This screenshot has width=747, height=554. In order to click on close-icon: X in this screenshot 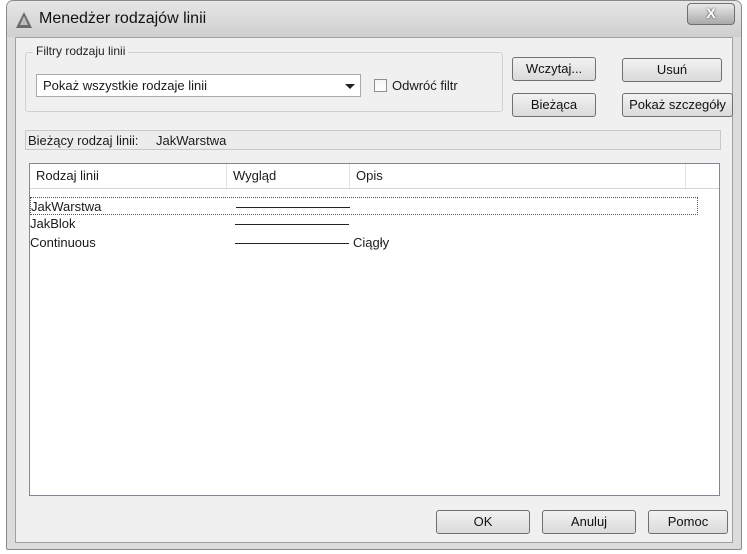, I will do `click(711, 13)`.